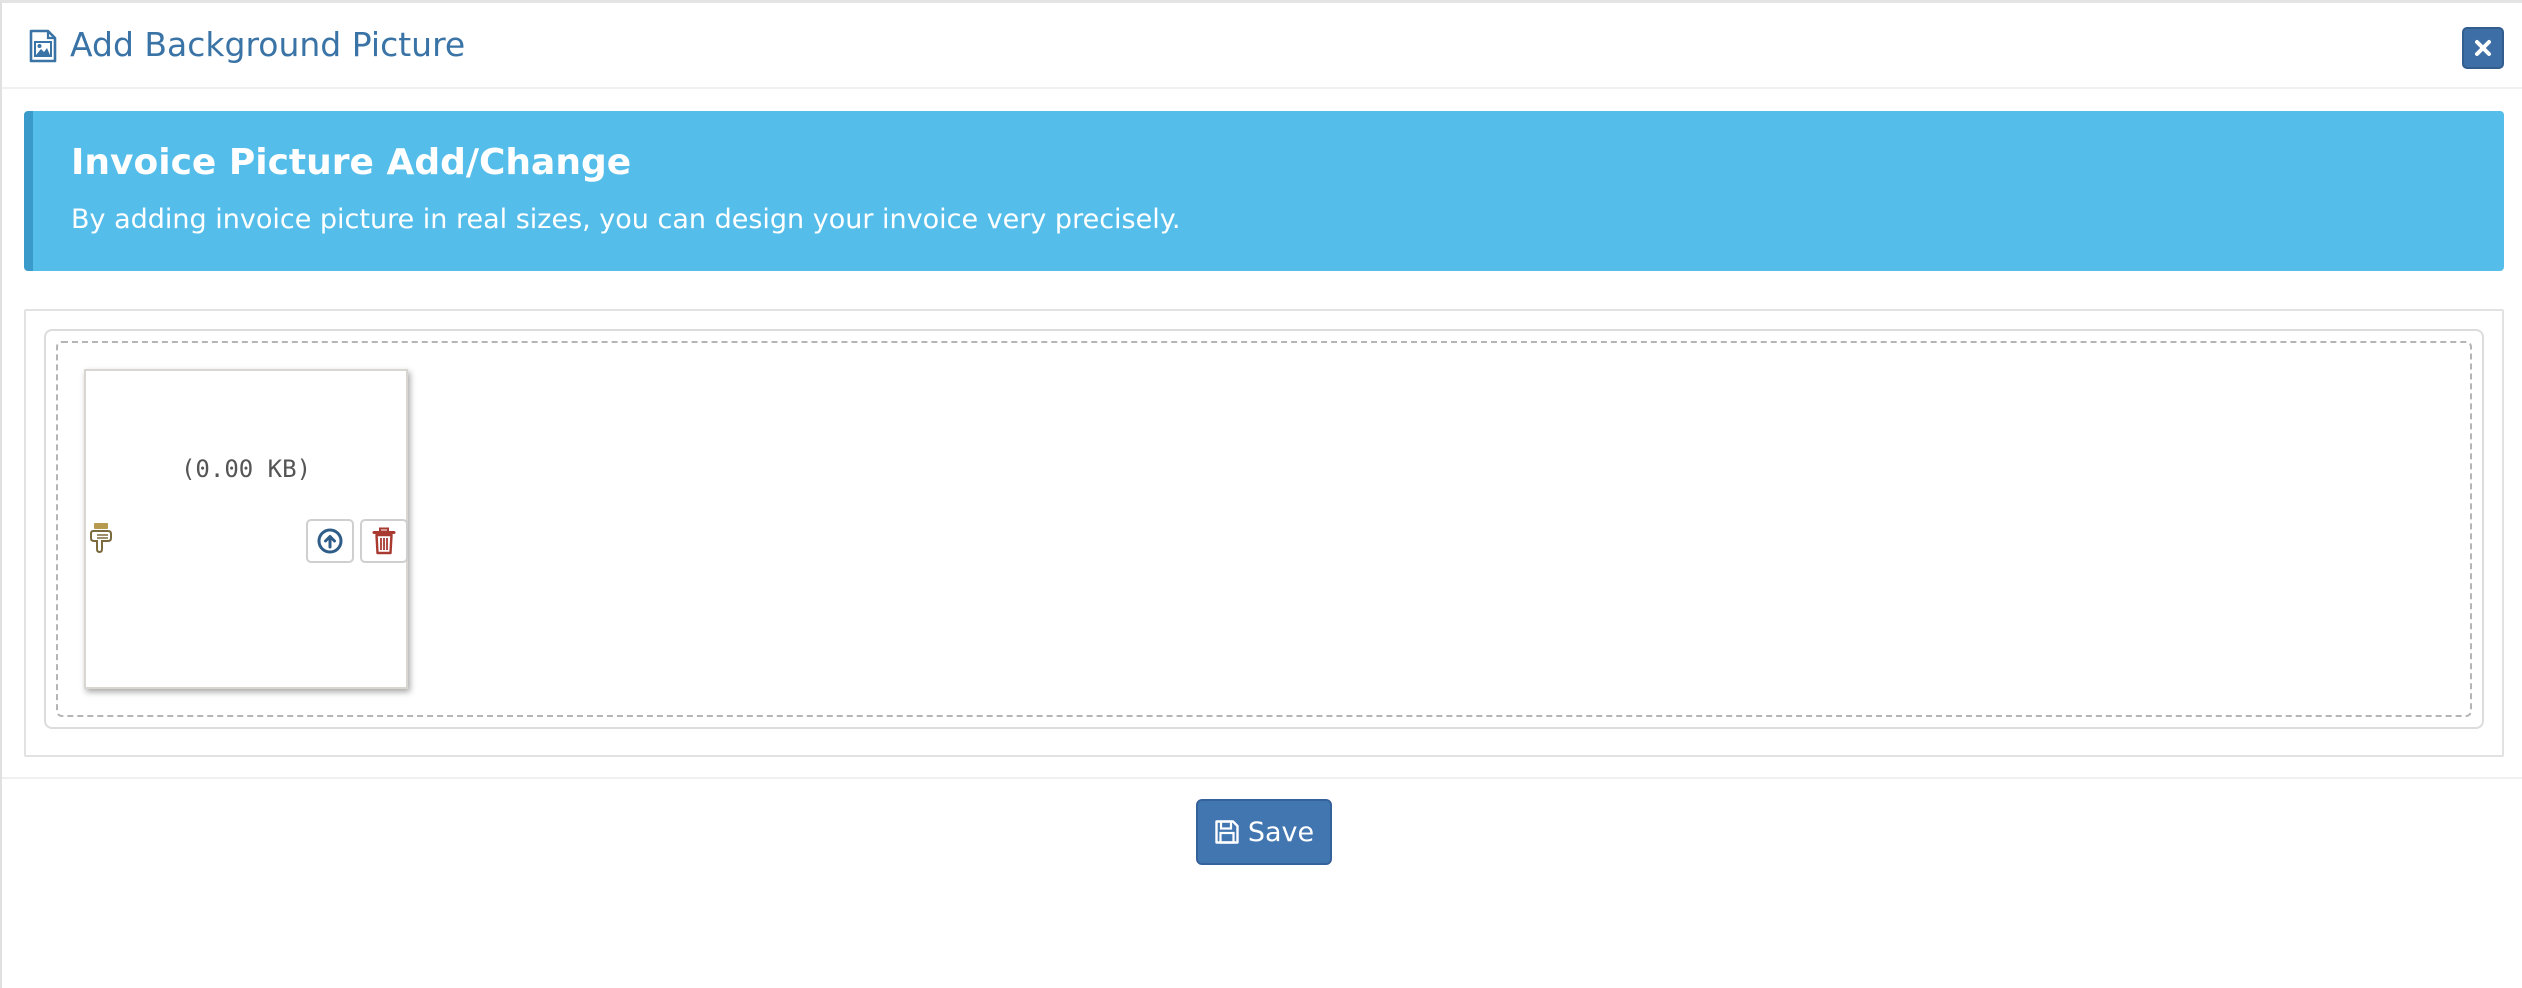 This screenshot has height=988, width=2522. I want to click on close-button, so click(2483, 48).